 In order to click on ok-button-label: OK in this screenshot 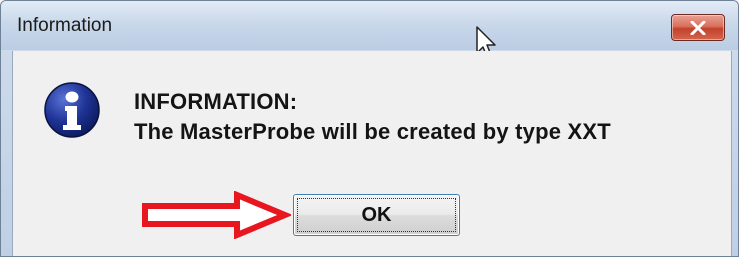, I will do `click(376, 214)`.